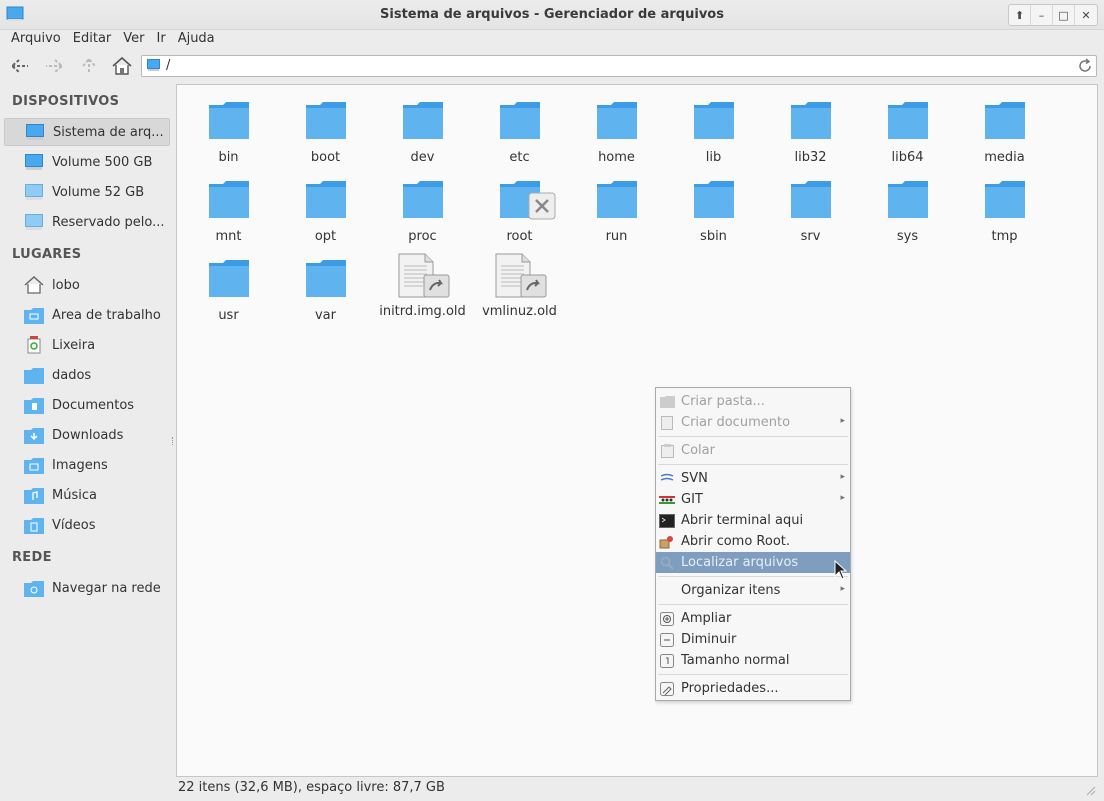 The image size is (1104, 801). What do you see at coordinates (667, 639) in the screenshot?
I see `zoom-out-icon` at bounding box center [667, 639].